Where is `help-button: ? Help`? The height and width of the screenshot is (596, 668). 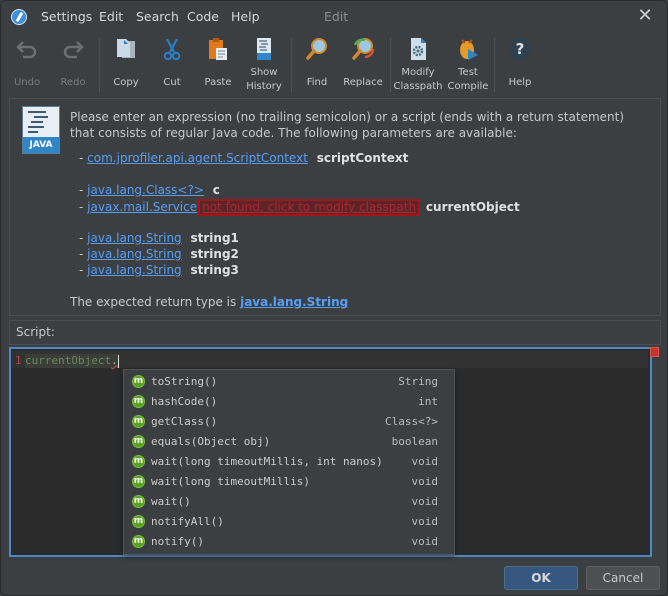
help-button: ? Help is located at coordinates (520, 65).